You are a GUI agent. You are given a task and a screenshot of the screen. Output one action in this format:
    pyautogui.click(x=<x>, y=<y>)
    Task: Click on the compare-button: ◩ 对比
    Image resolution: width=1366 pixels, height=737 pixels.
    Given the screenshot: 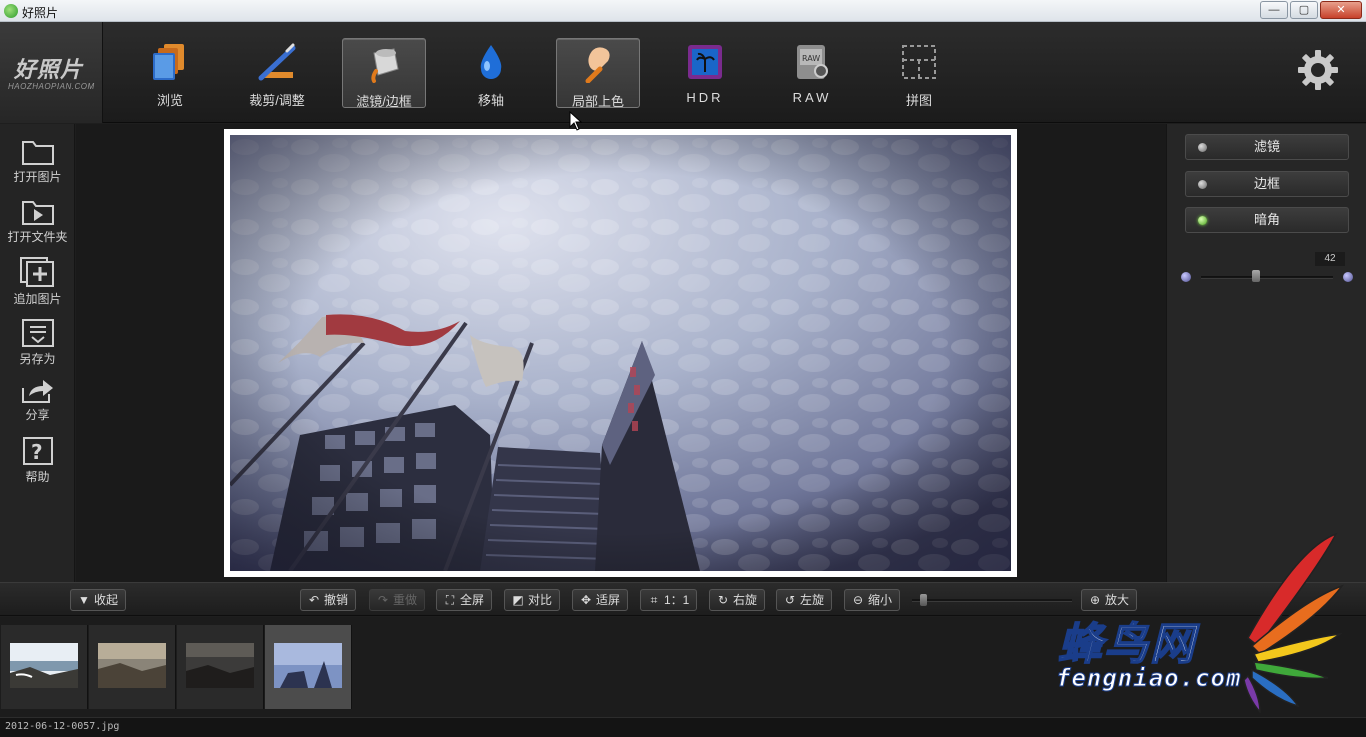 What is the action you would take?
    pyautogui.click(x=532, y=600)
    